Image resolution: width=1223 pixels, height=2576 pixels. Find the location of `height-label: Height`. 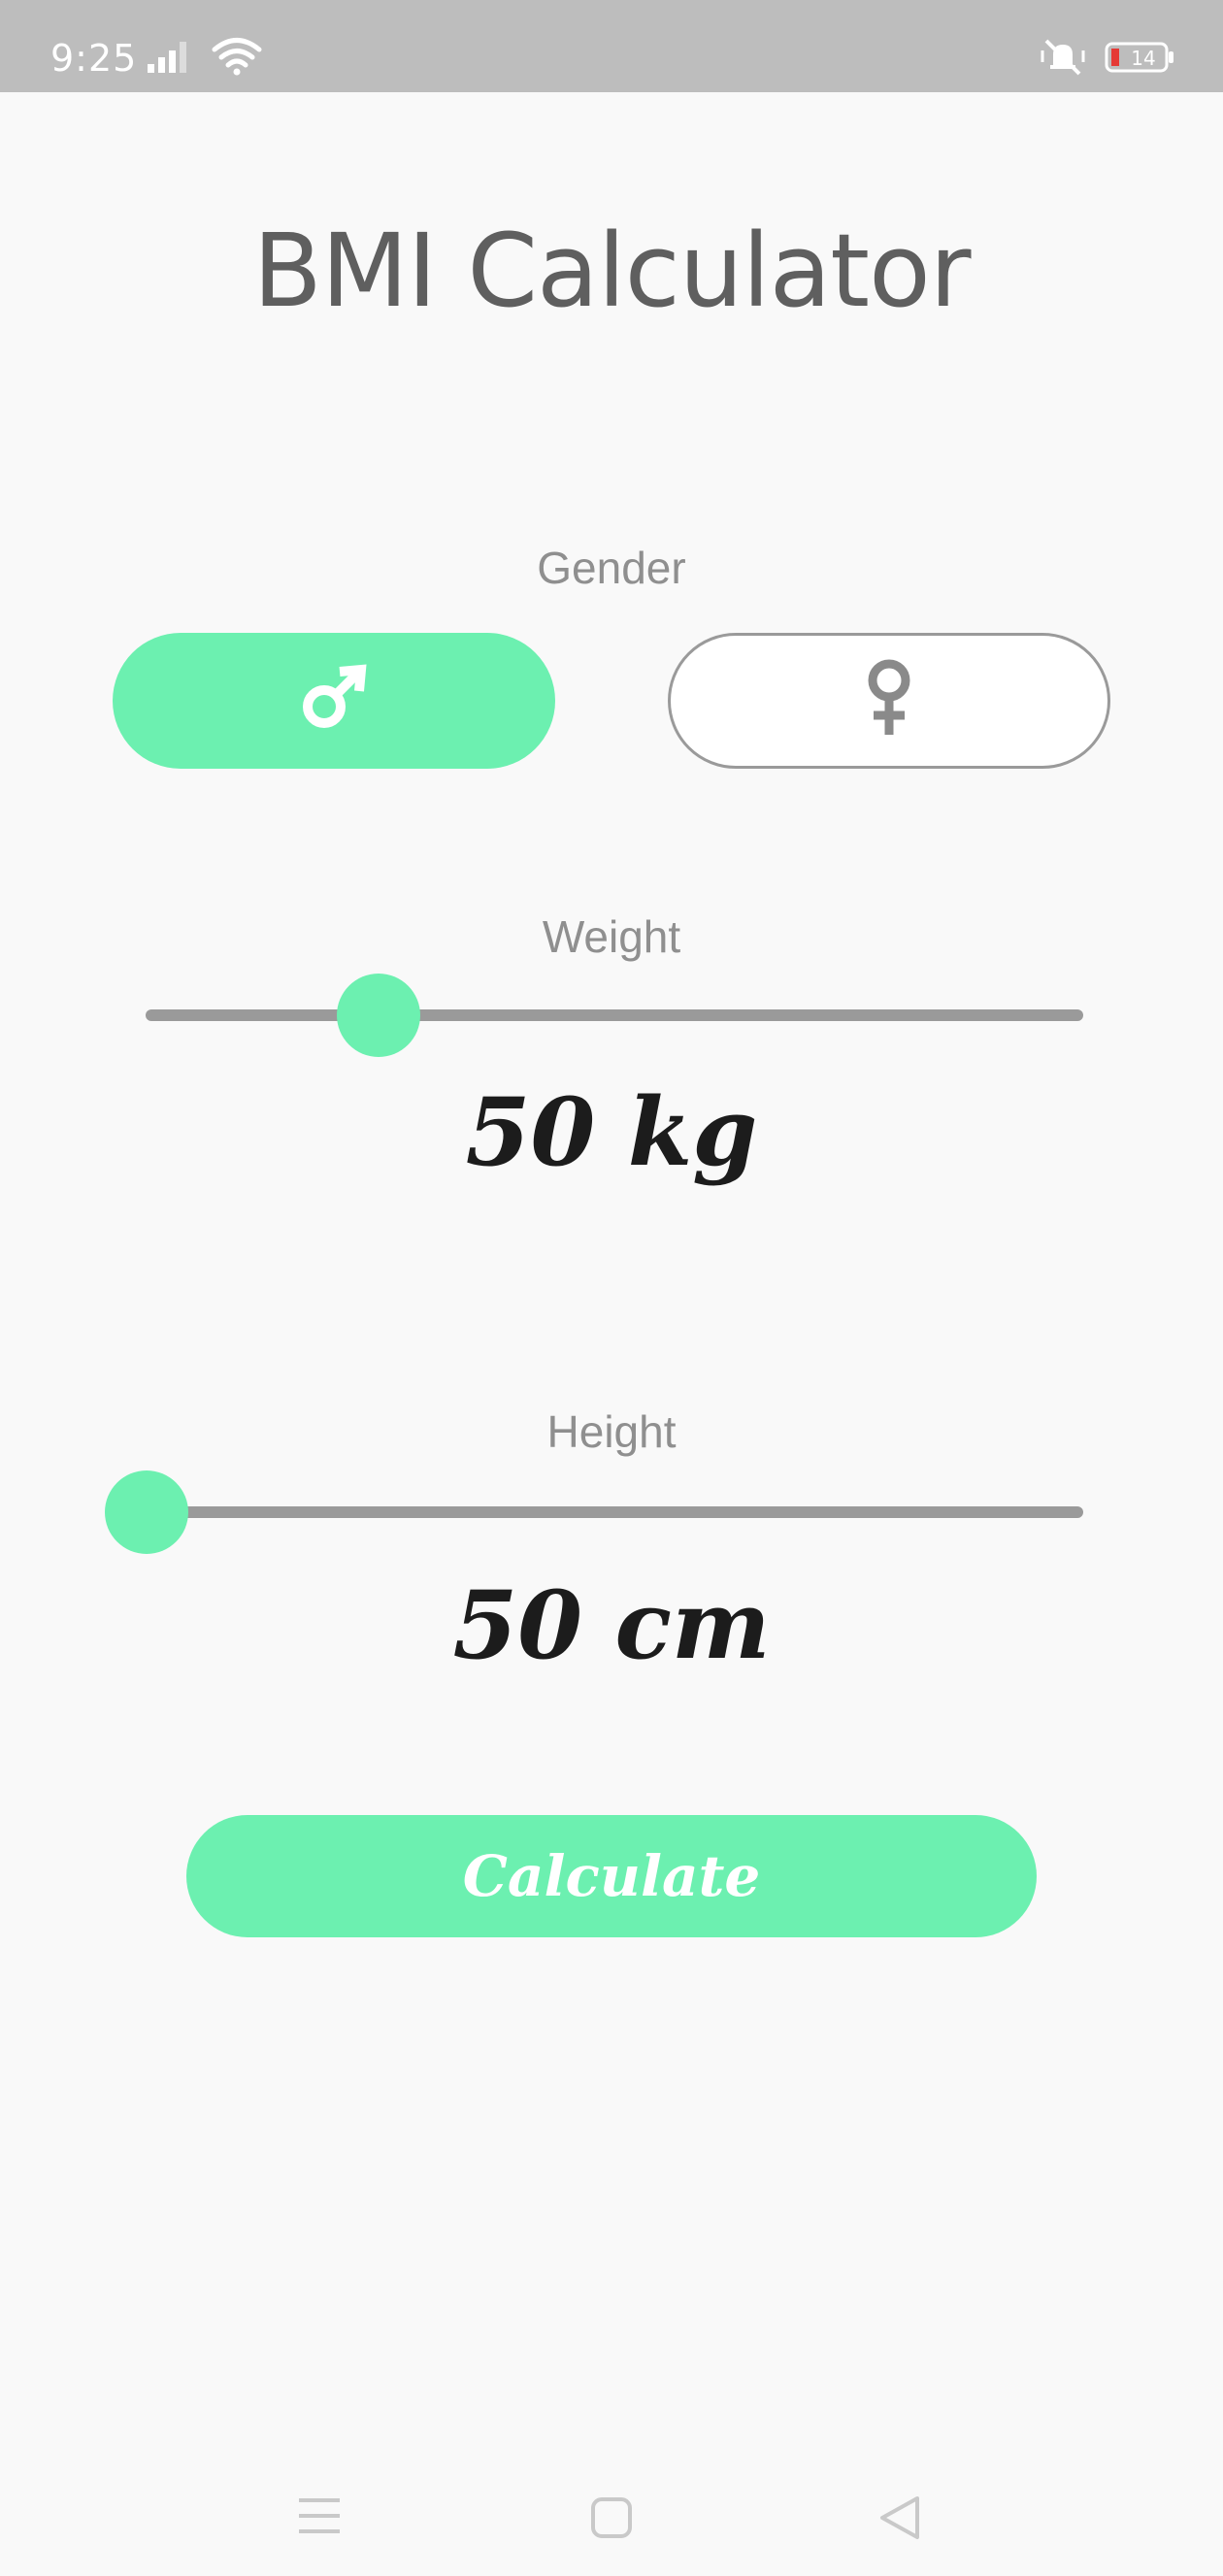

height-label: Height is located at coordinates (611, 1431).